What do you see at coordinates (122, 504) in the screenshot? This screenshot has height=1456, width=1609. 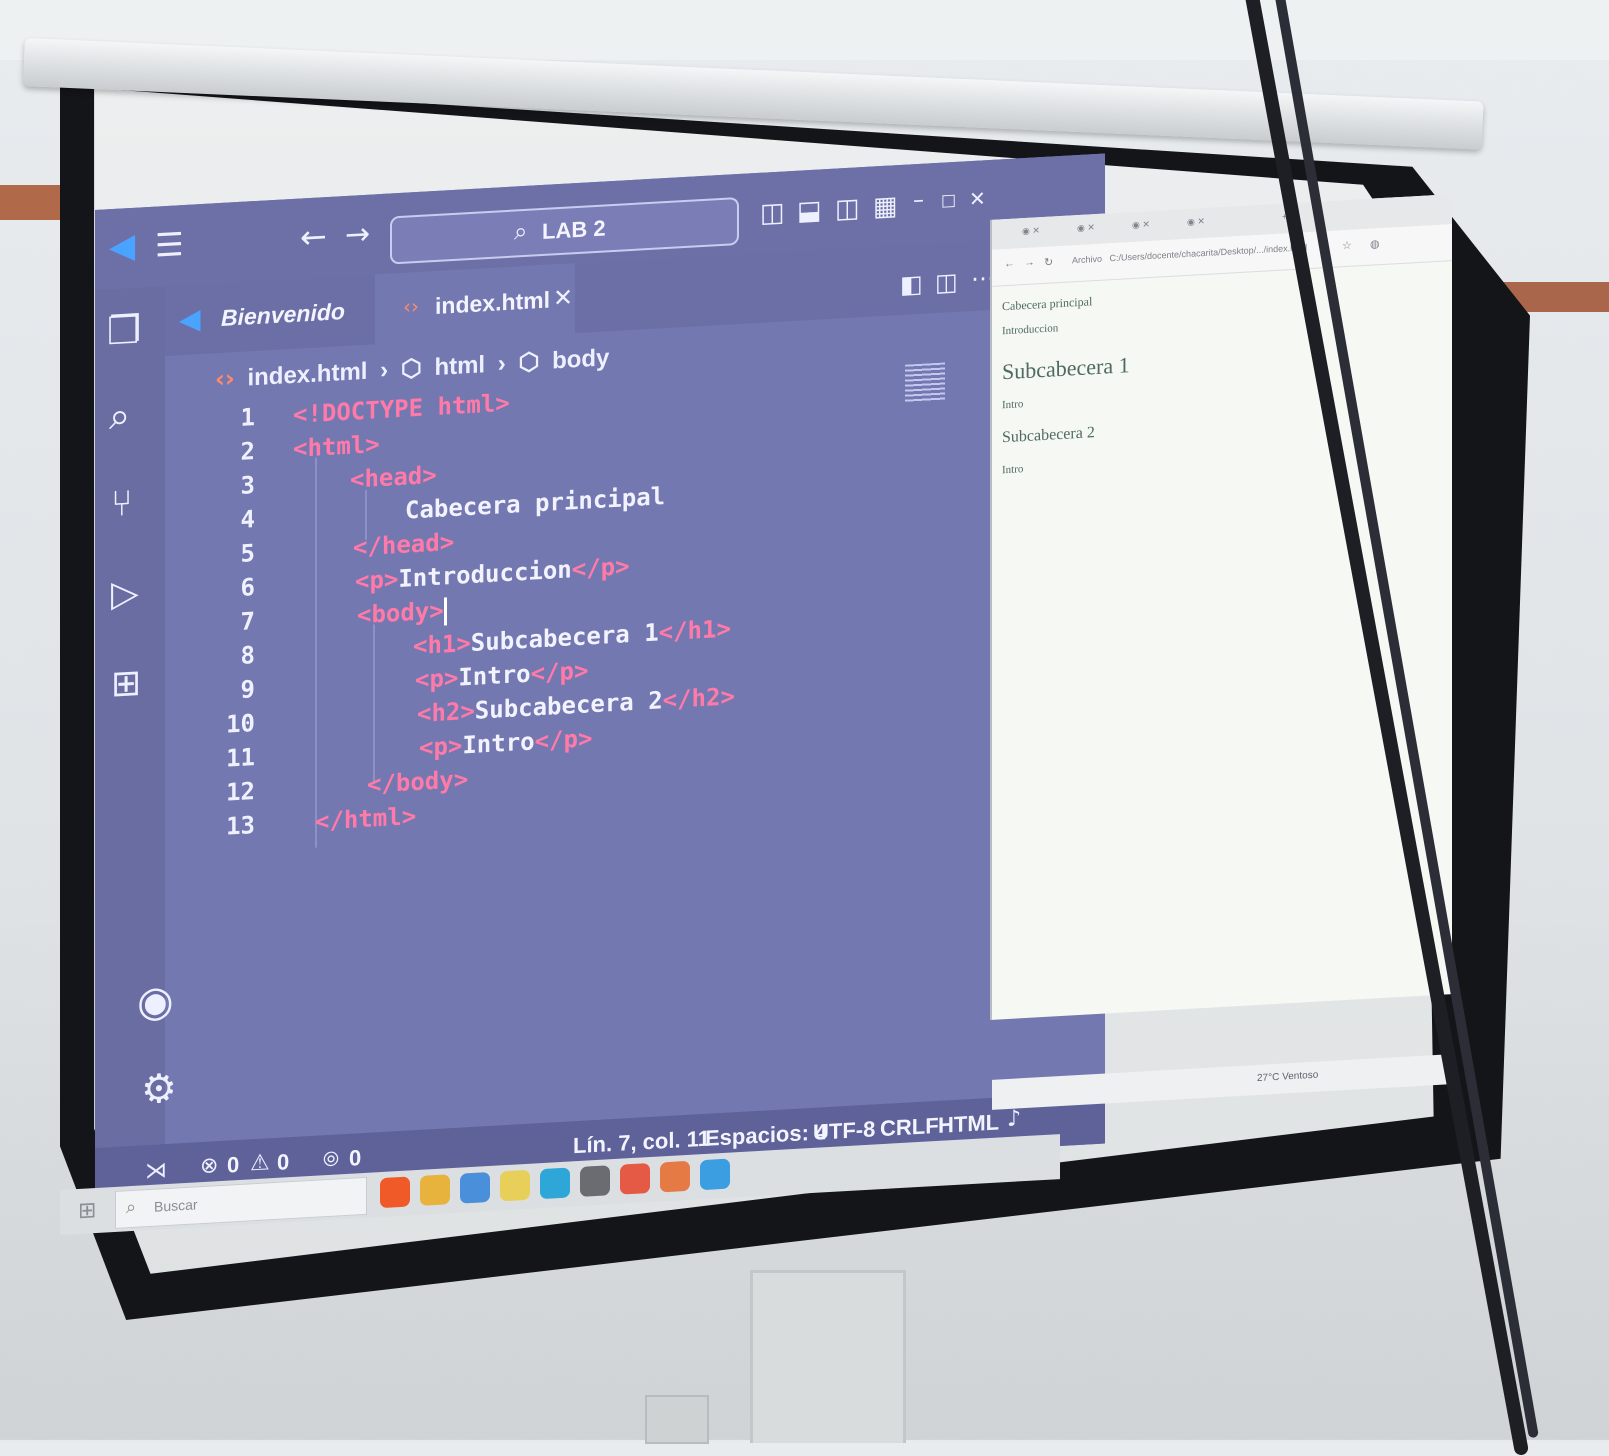 I see `source-control-icon: ⑂` at bounding box center [122, 504].